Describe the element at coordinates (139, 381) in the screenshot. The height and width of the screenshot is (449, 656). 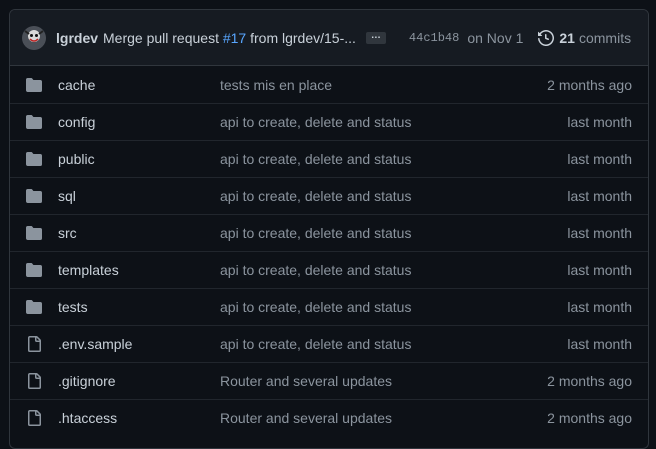
I see `file-name-link: .gitignore` at that location.